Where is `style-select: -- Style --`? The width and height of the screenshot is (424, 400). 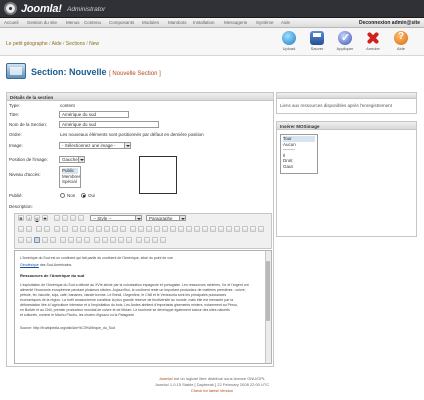
style-select: -- Style -- is located at coordinates (116, 218).